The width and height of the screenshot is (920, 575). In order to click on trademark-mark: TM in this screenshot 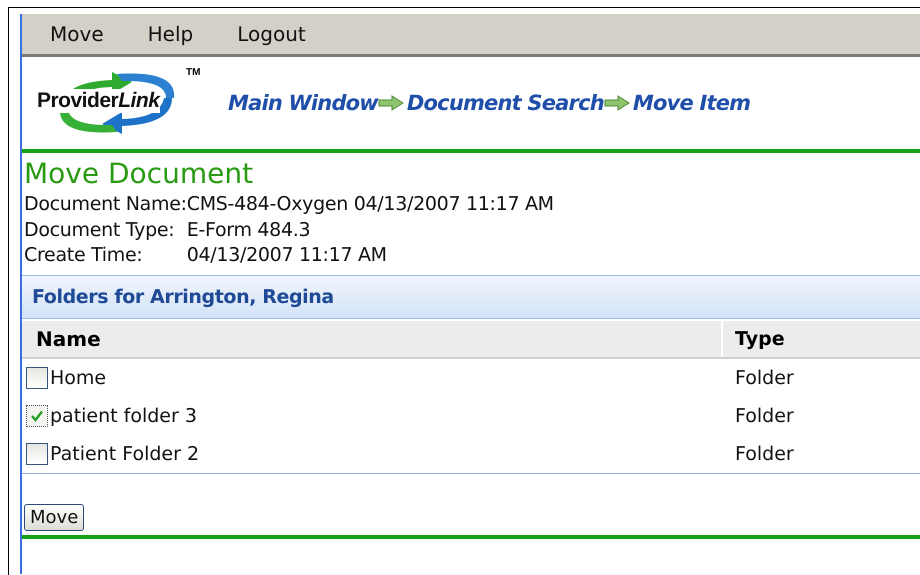, I will do `click(193, 72)`.